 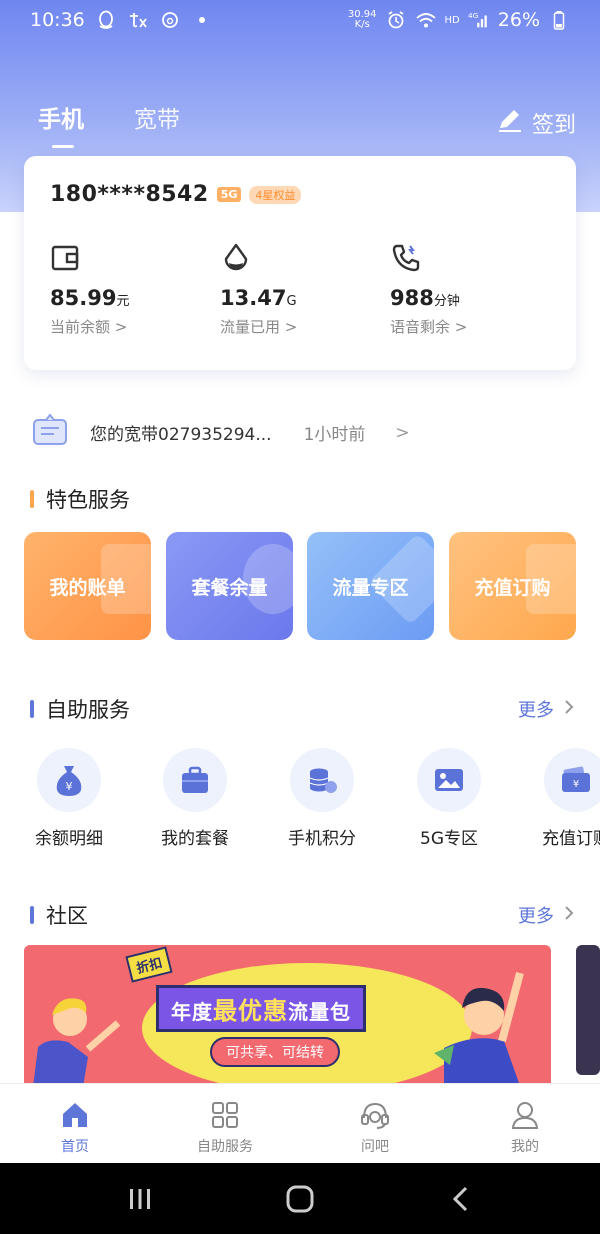 I want to click on community-section-title: 社区, so click(x=59, y=915).